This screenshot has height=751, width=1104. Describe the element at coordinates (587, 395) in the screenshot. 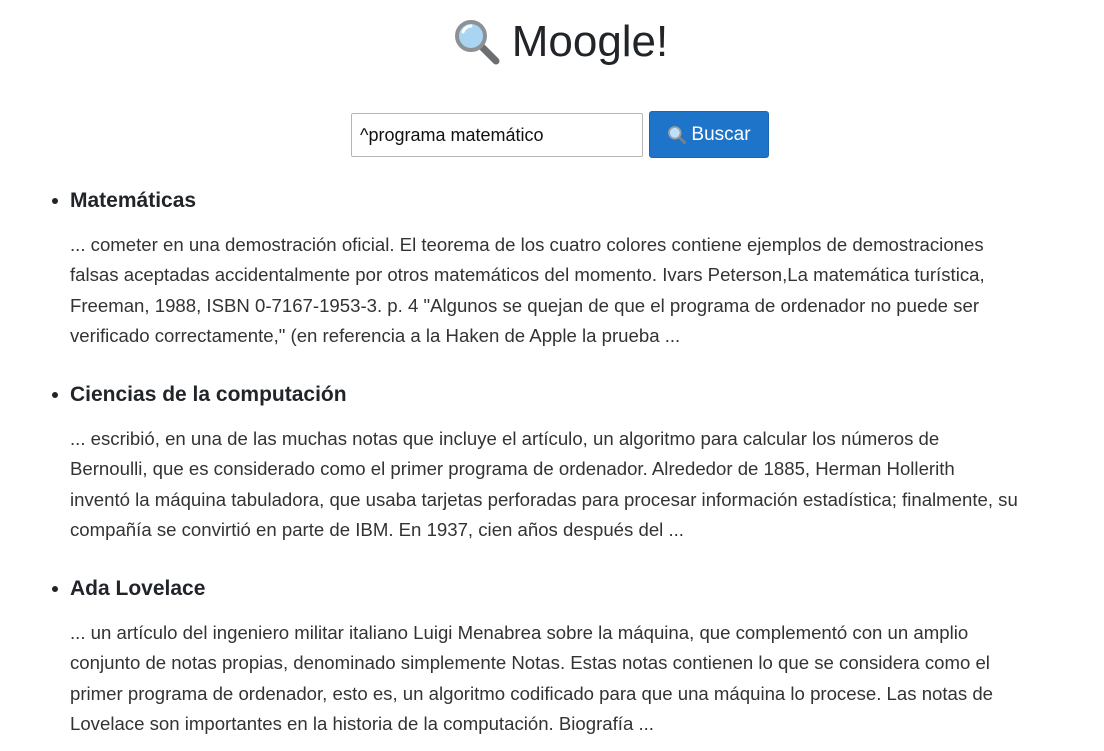

I see `result-title: Ciencias de la computación` at that location.